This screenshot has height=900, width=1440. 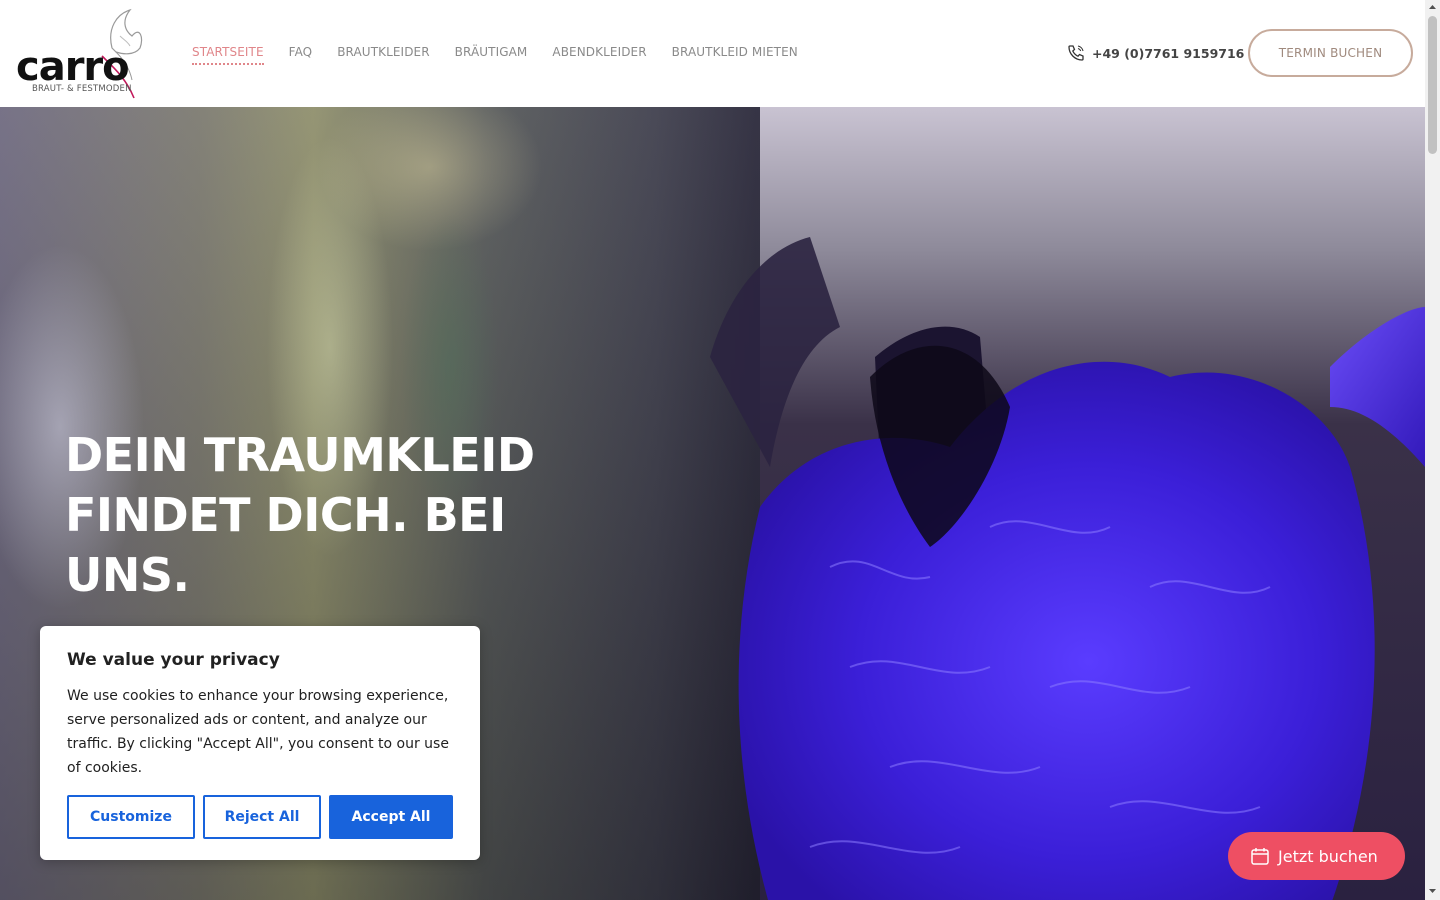 I want to click on nav-item-braeutigam: BRÄUTIGAM, so click(x=491, y=55).